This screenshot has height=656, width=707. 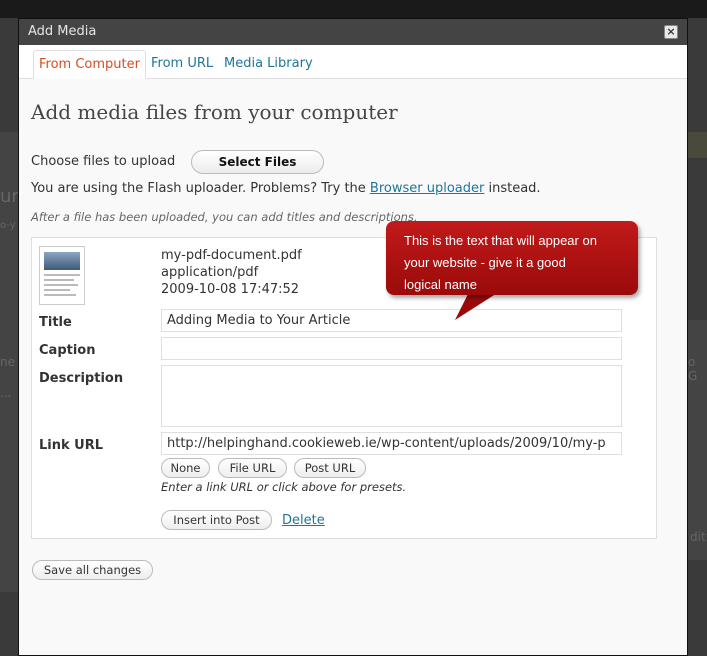 I want to click on callout-text-line: logical name, so click(x=440, y=284).